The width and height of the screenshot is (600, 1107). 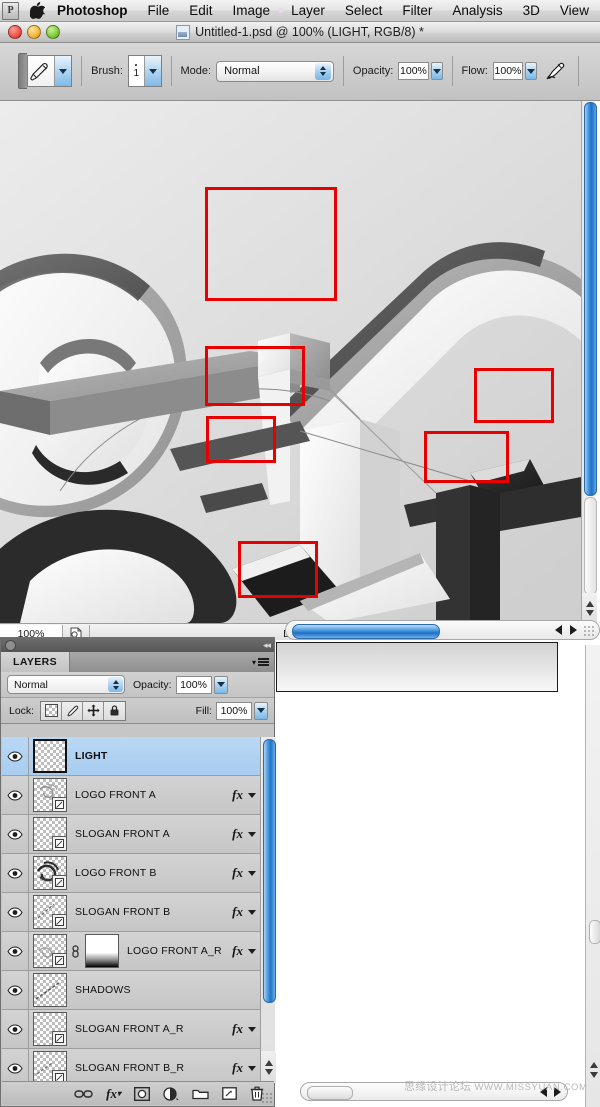 What do you see at coordinates (436, 71) in the screenshot?
I see `opacity-dropdown` at bounding box center [436, 71].